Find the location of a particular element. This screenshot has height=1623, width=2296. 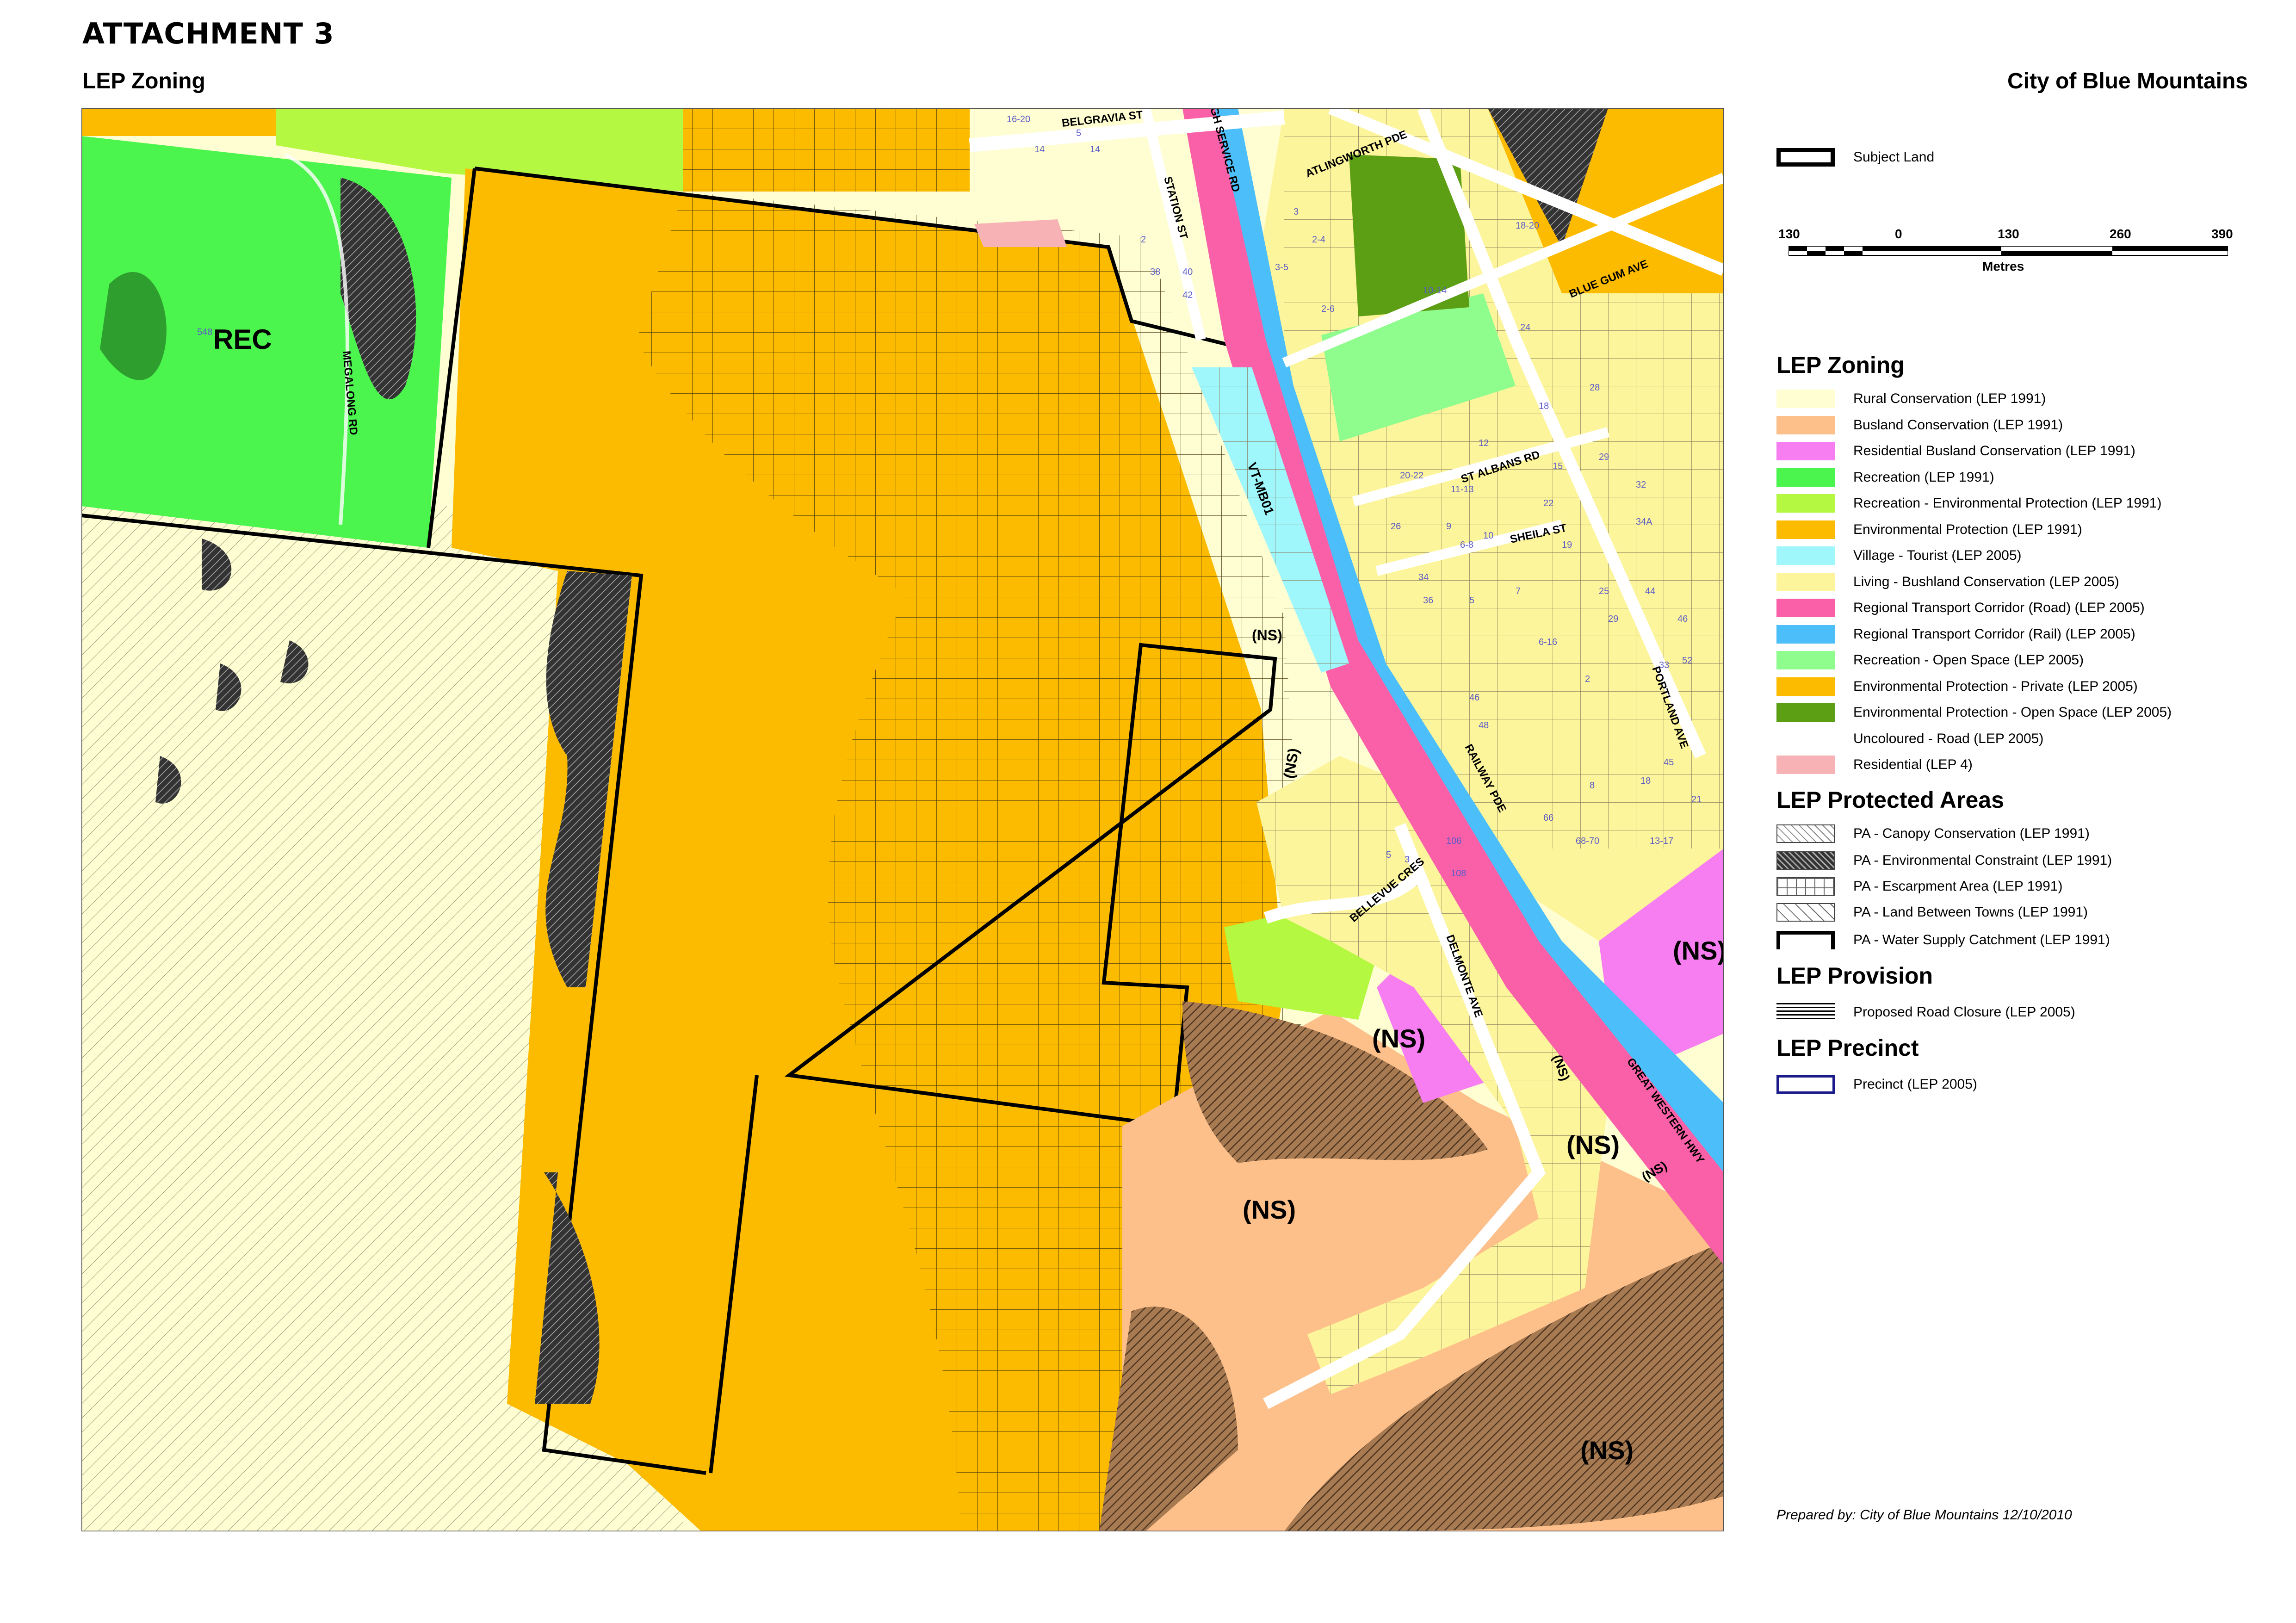

lot-number: 19 is located at coordinates (1567, 545).